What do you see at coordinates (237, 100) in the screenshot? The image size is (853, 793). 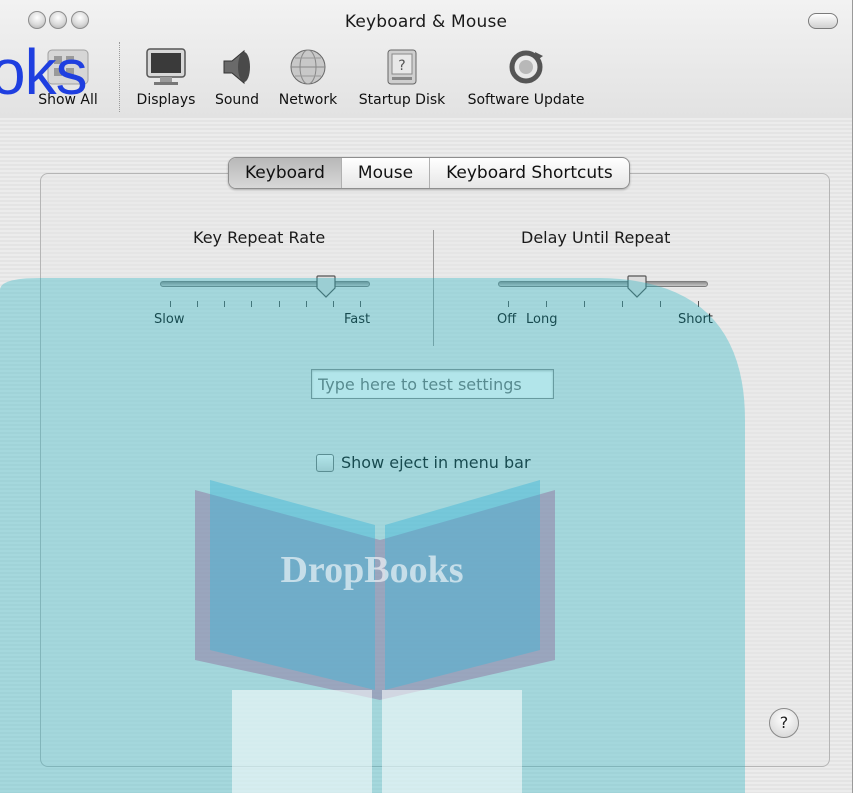 I see `sound-label: Sound` at bounding box center [237, 100].